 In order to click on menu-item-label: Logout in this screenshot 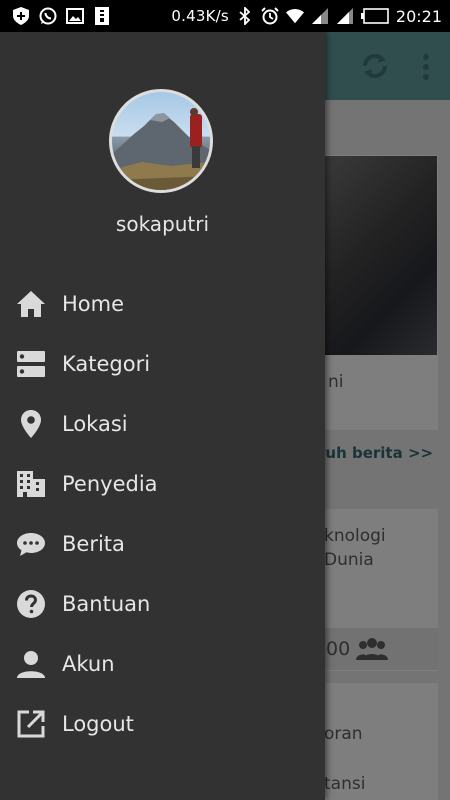, I will do `click(98, 724)`.